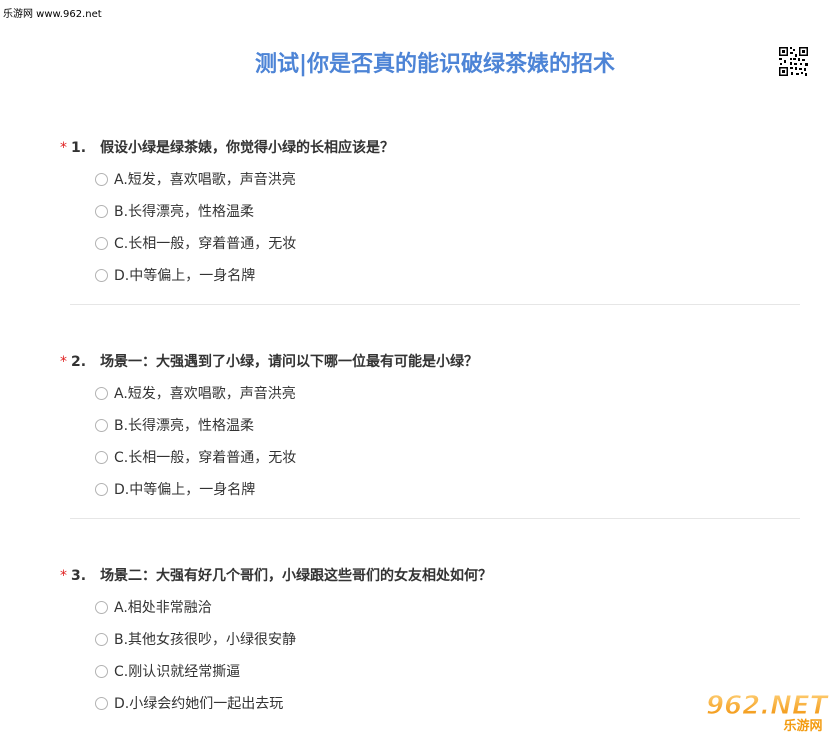 Image resolution: width=837 pixels, height=734 pixels. What do you see at coordinates (802, 726) in the screenshot?
I see `logo-sub-text: 乐游网` at bounding box center [802, 726].